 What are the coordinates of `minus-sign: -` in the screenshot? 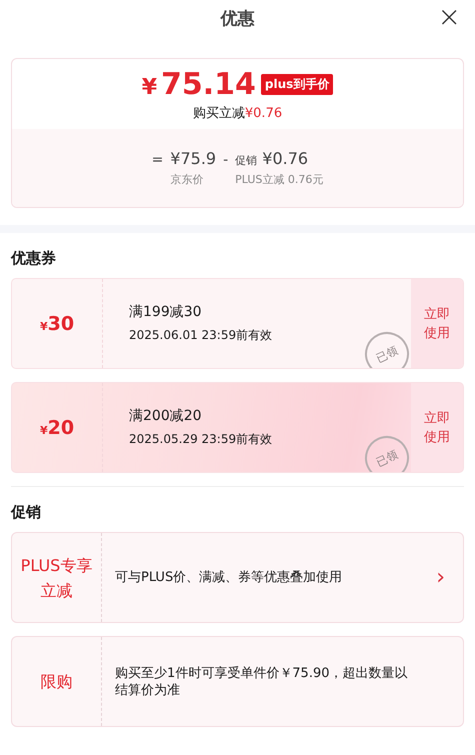 It's located at (225, 160).